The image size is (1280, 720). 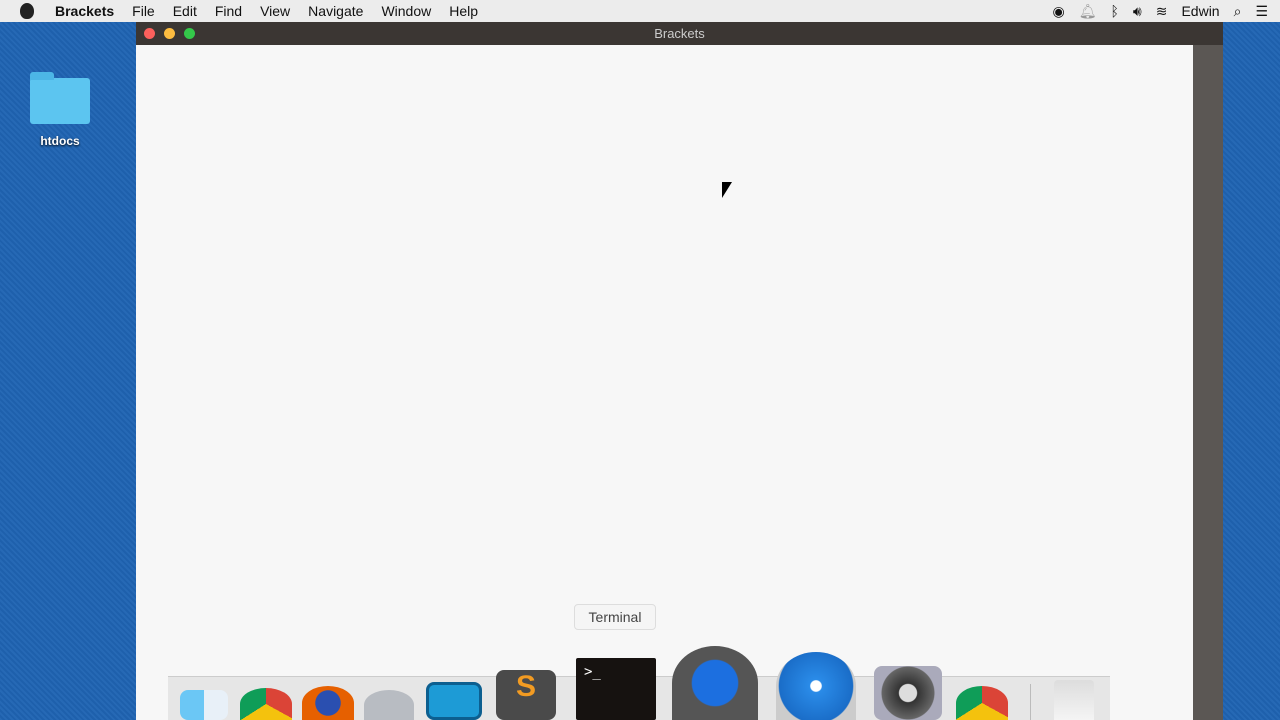 What do you see at coordinates (454, 701) in the screenshot?
I see `brackets-icon` at bounding box center [454, 701].